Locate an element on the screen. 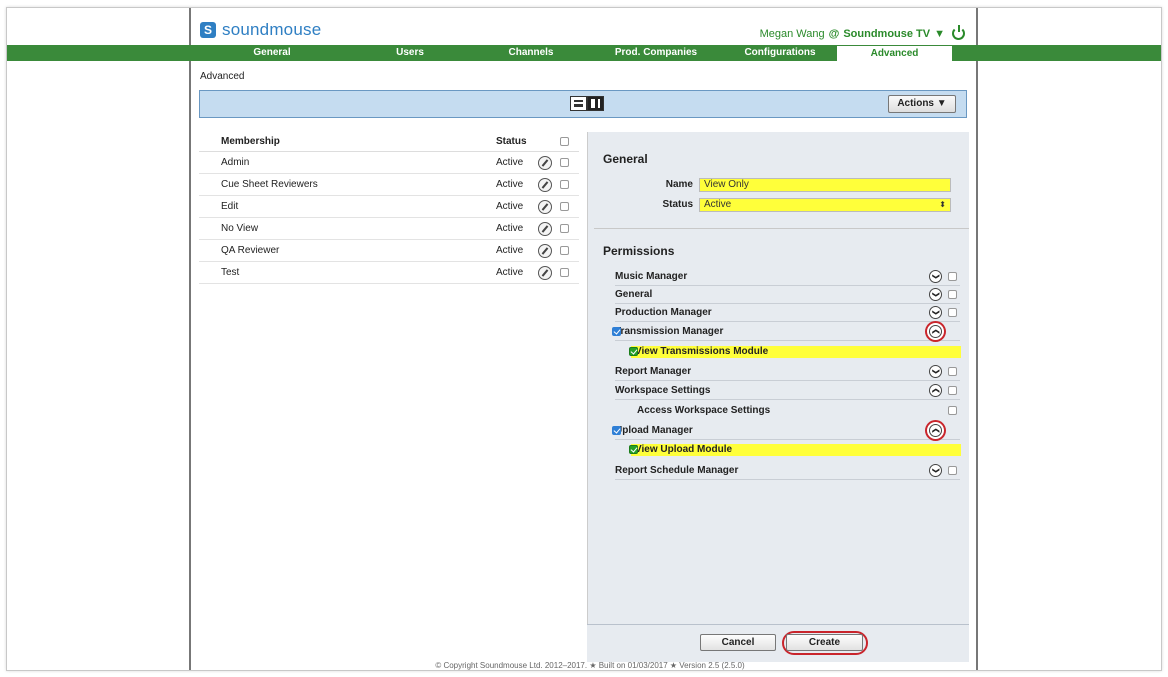  permission-label: Music Manager is located at coordinates (651, 276).